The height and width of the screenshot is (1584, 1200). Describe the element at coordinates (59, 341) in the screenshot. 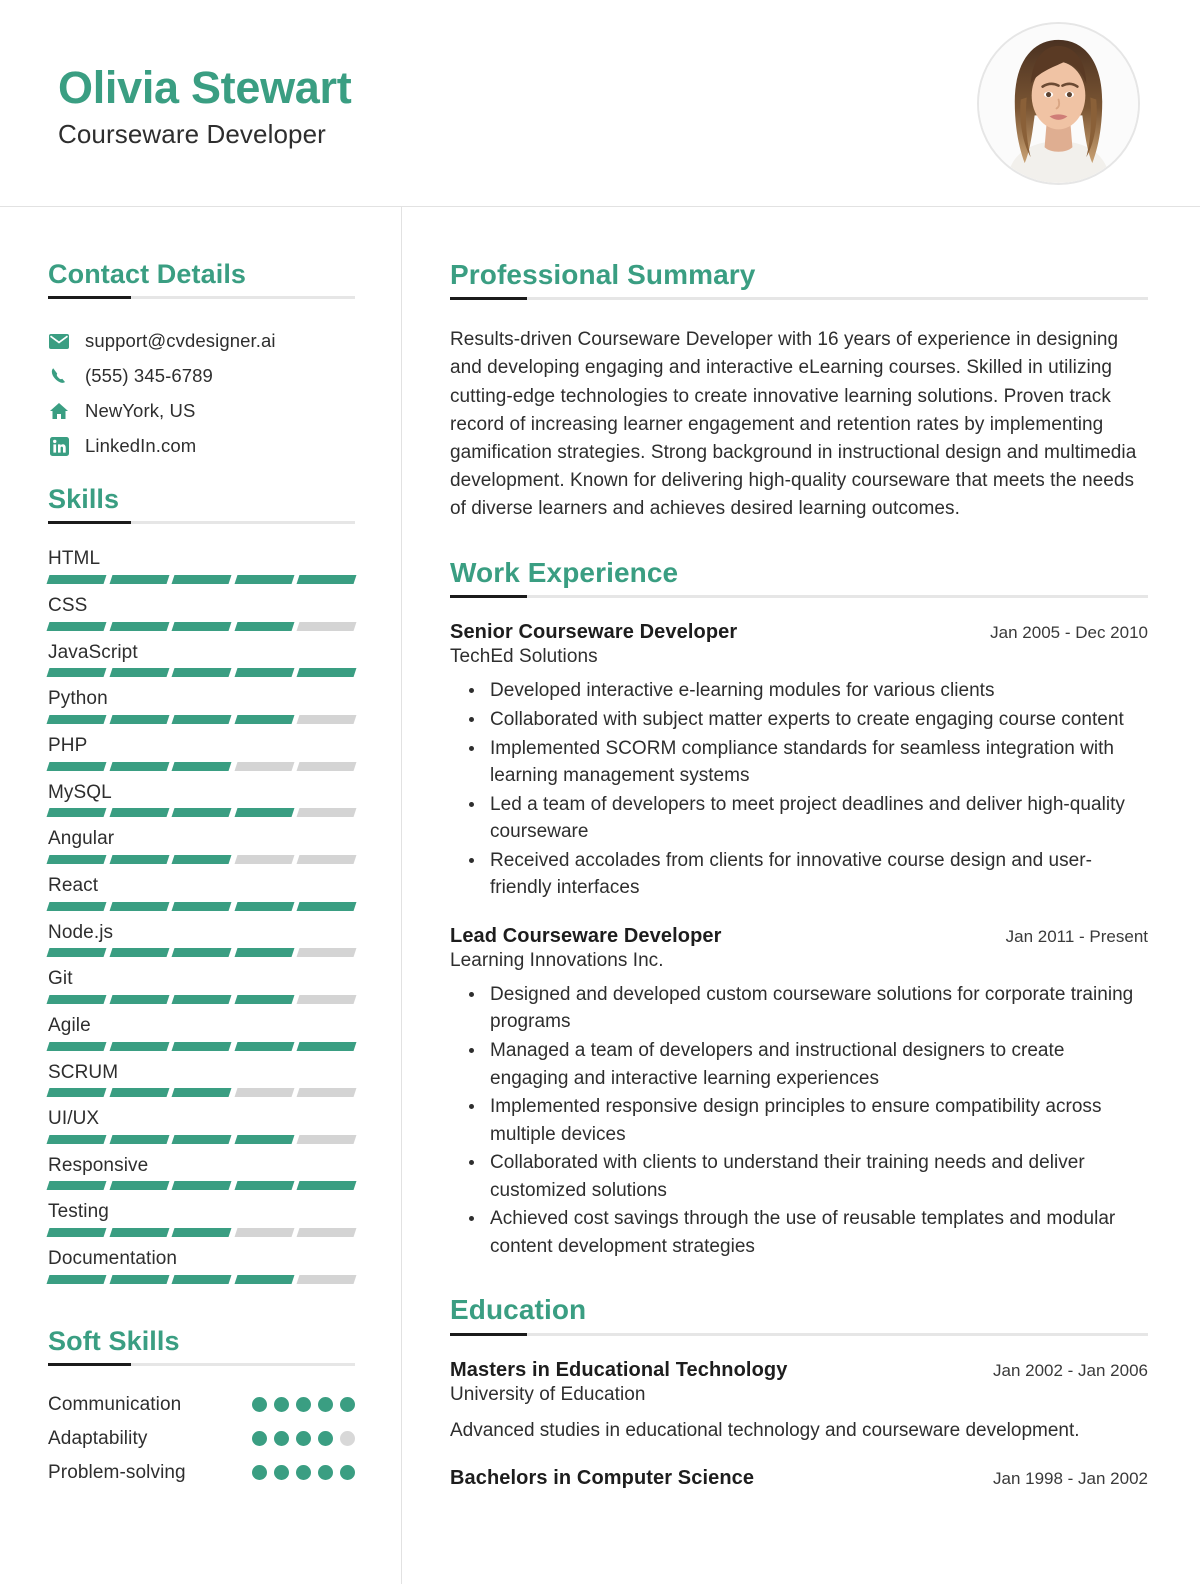

I see `envelope-icon` at that location.